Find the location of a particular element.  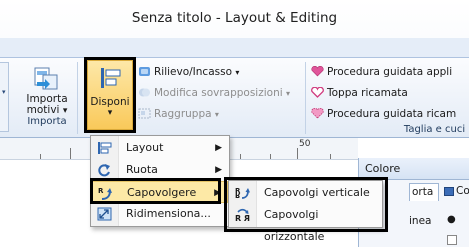

ribbon-tab-row is located at coordinates (234, 48).